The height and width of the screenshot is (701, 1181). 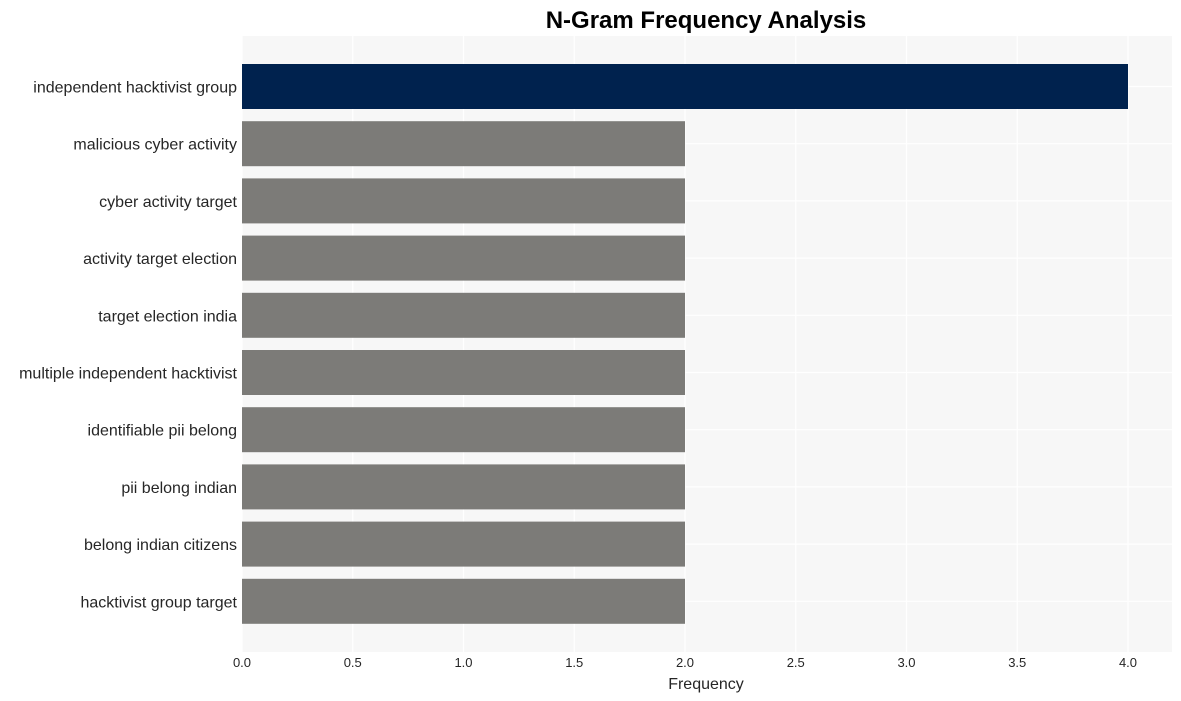 What do you see at coordinates (179, 488) in the screenshot?
I see `y-tick-label: pii belong indian` at bounding box center [179, 488].